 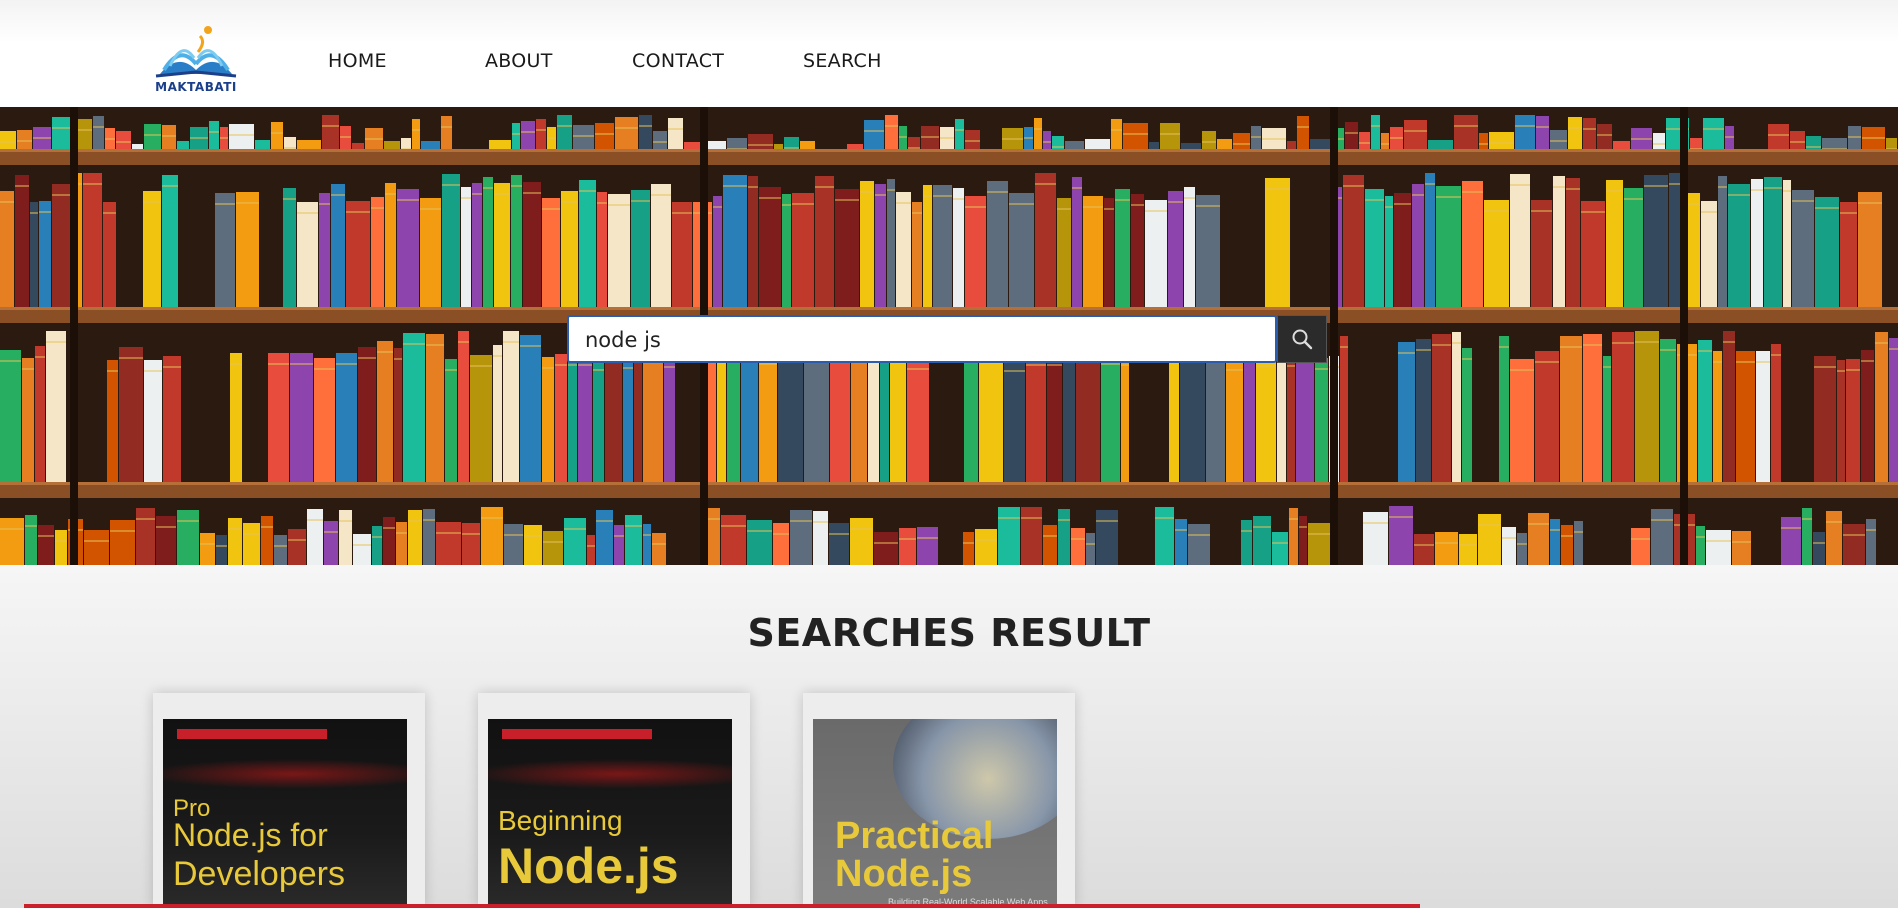 I want to click on search-icon, so click(x=1302, y=339).